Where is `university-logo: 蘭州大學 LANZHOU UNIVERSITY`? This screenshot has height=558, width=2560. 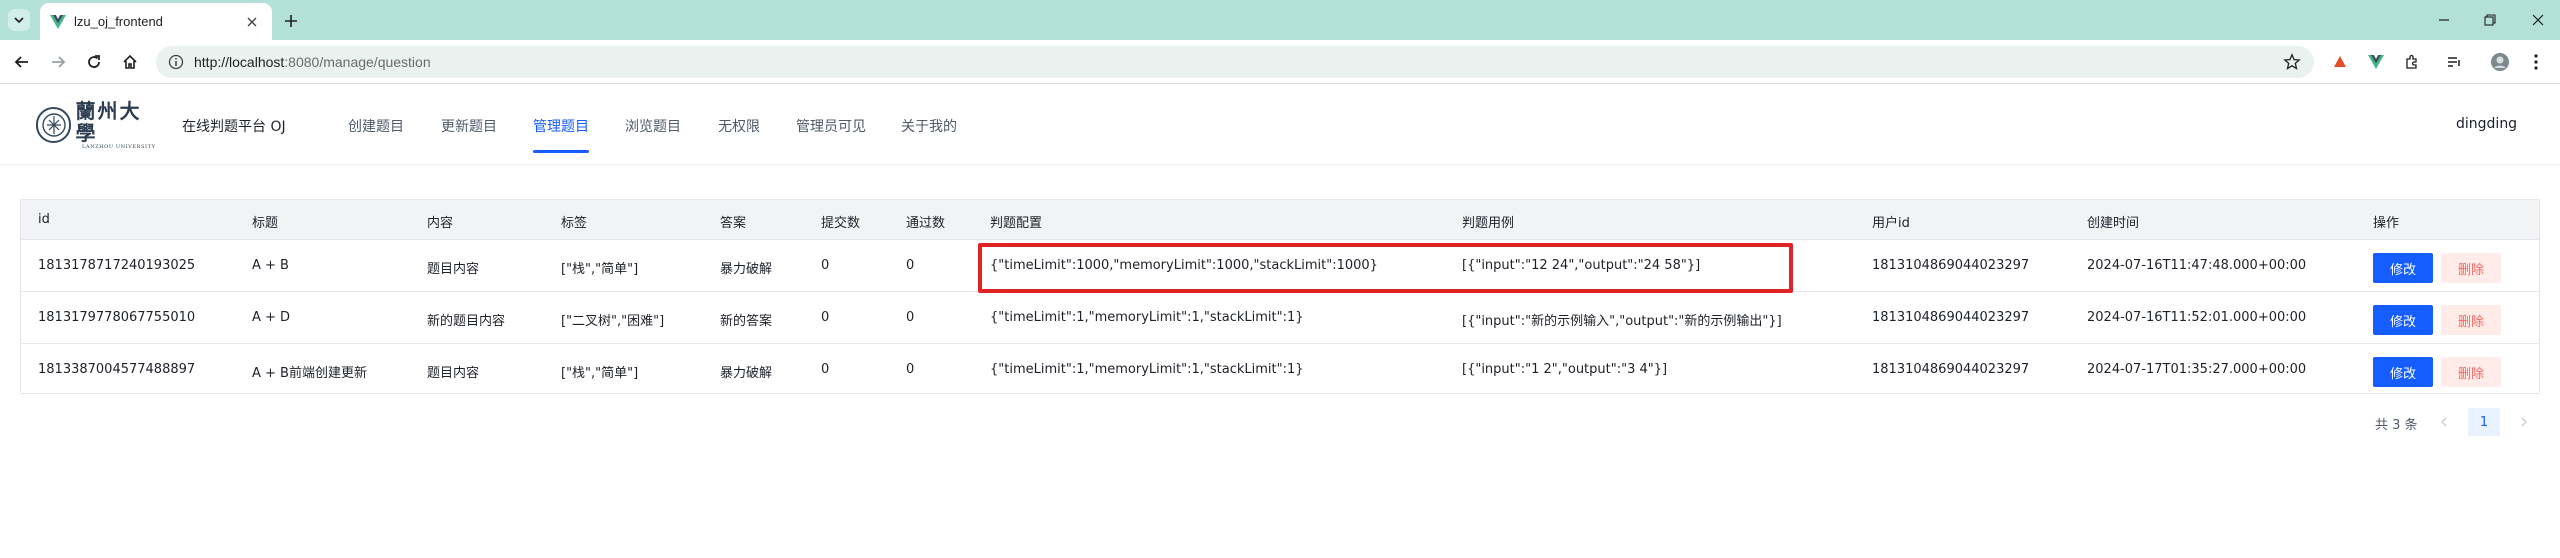 university-logo: 蘭州大學 LANZHOU UNIVERSITY is located at coordinates (99, 125).